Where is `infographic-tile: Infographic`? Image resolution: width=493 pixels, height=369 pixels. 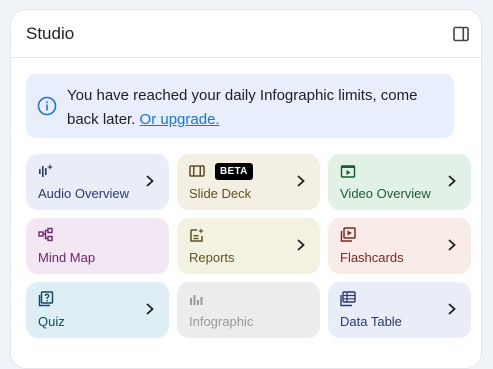
infographic-tile: Infographic is located at coordinates (248, 310).